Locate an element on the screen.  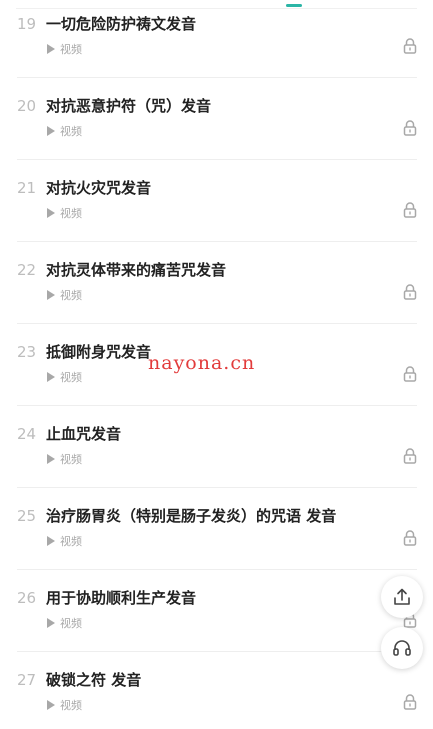
customer-support-button is located at coordinates (402, 648).